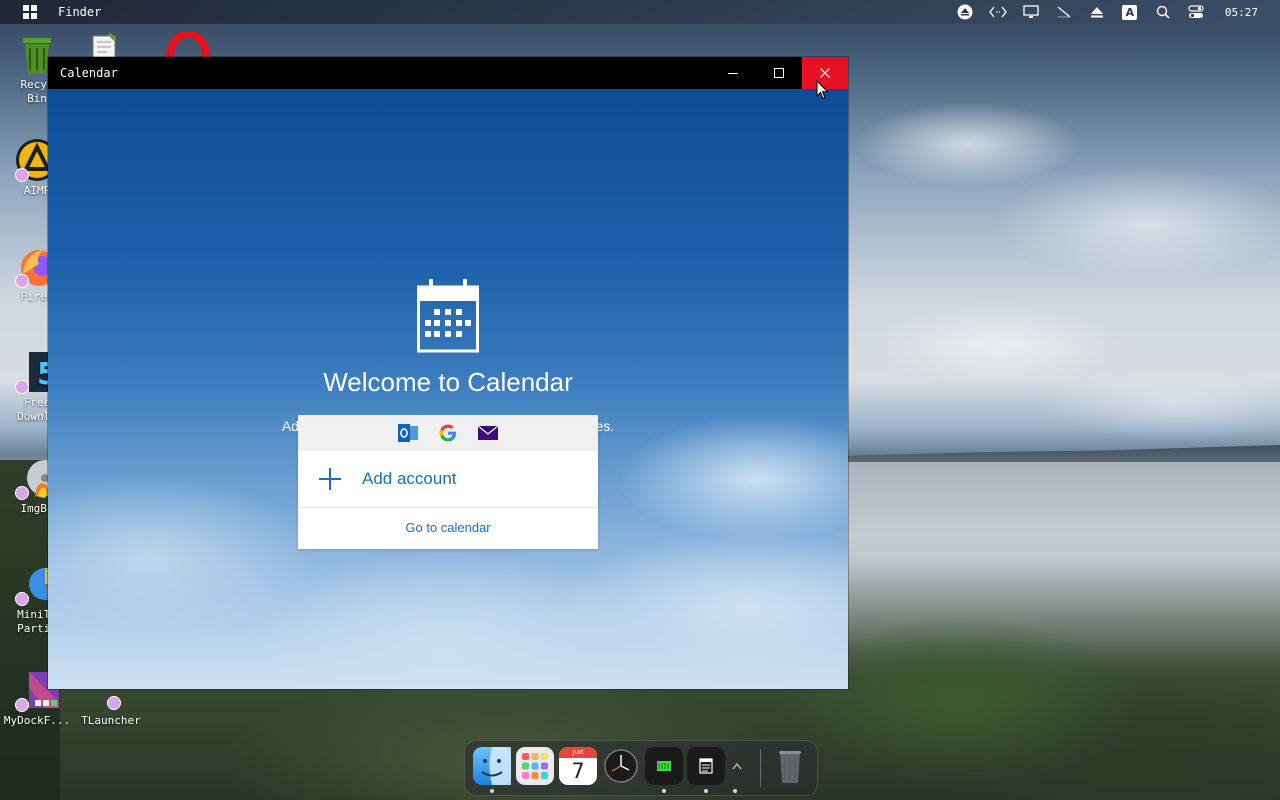 This screenshot has height=800, width=1280. What do you see at coordinates (1064, 454) in the screenshot?
I see `wallpaper-horizon` at bounding box center [1064, 454].